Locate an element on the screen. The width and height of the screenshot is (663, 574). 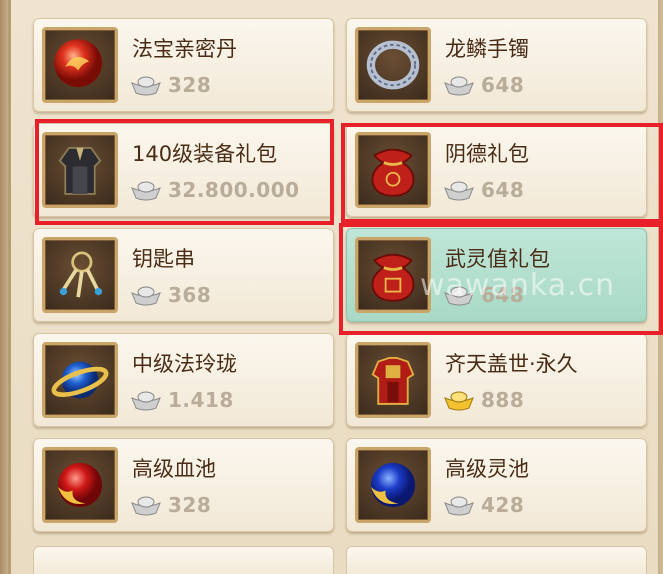
shop-item-card: 钥匙串 368 is located at coordinates (183, 275).